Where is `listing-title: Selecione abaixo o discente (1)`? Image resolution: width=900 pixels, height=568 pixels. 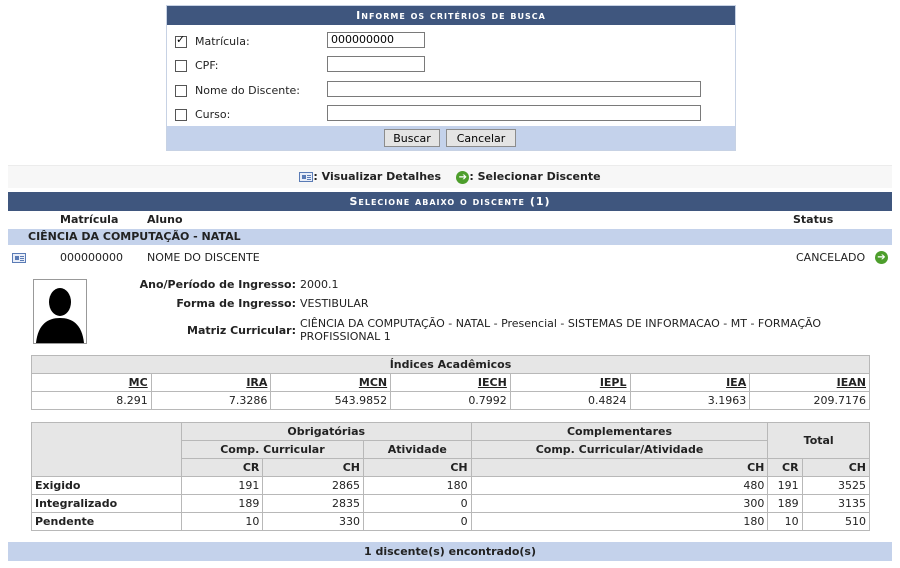 listing-title: Selecione abaixo o discente (1) is located at coordinates (450, 201).